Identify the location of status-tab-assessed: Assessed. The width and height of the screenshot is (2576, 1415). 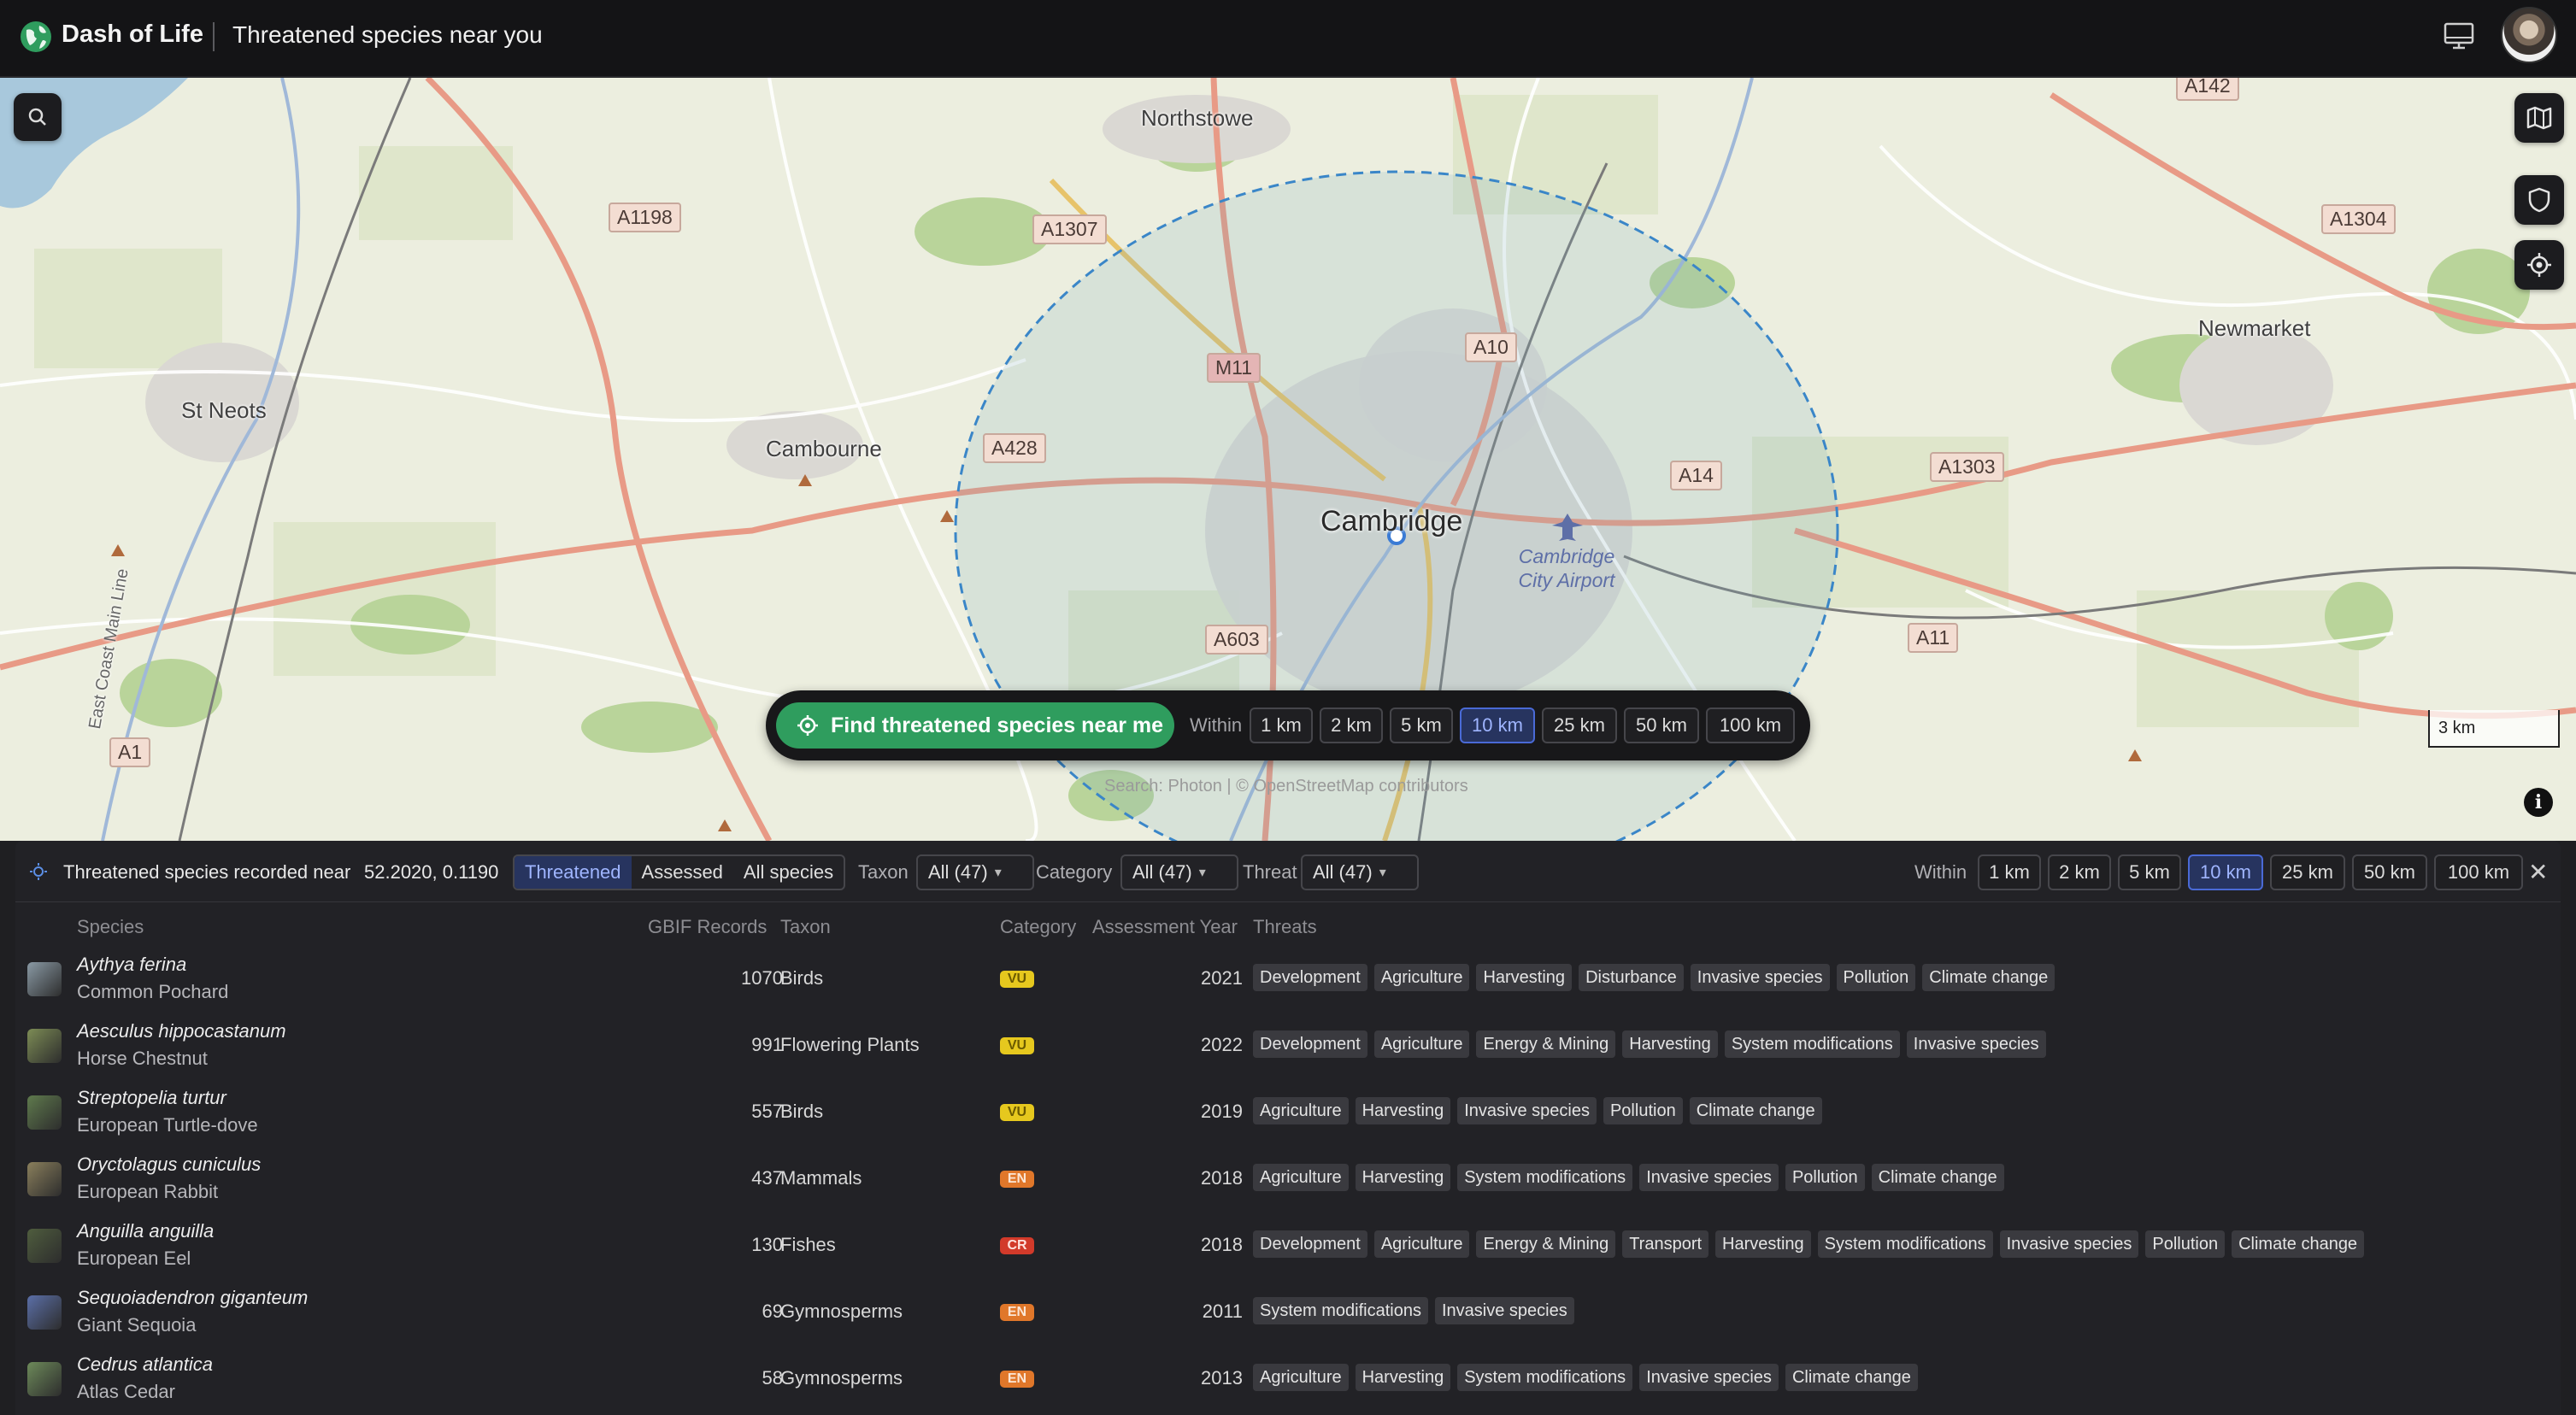
(682, 873).